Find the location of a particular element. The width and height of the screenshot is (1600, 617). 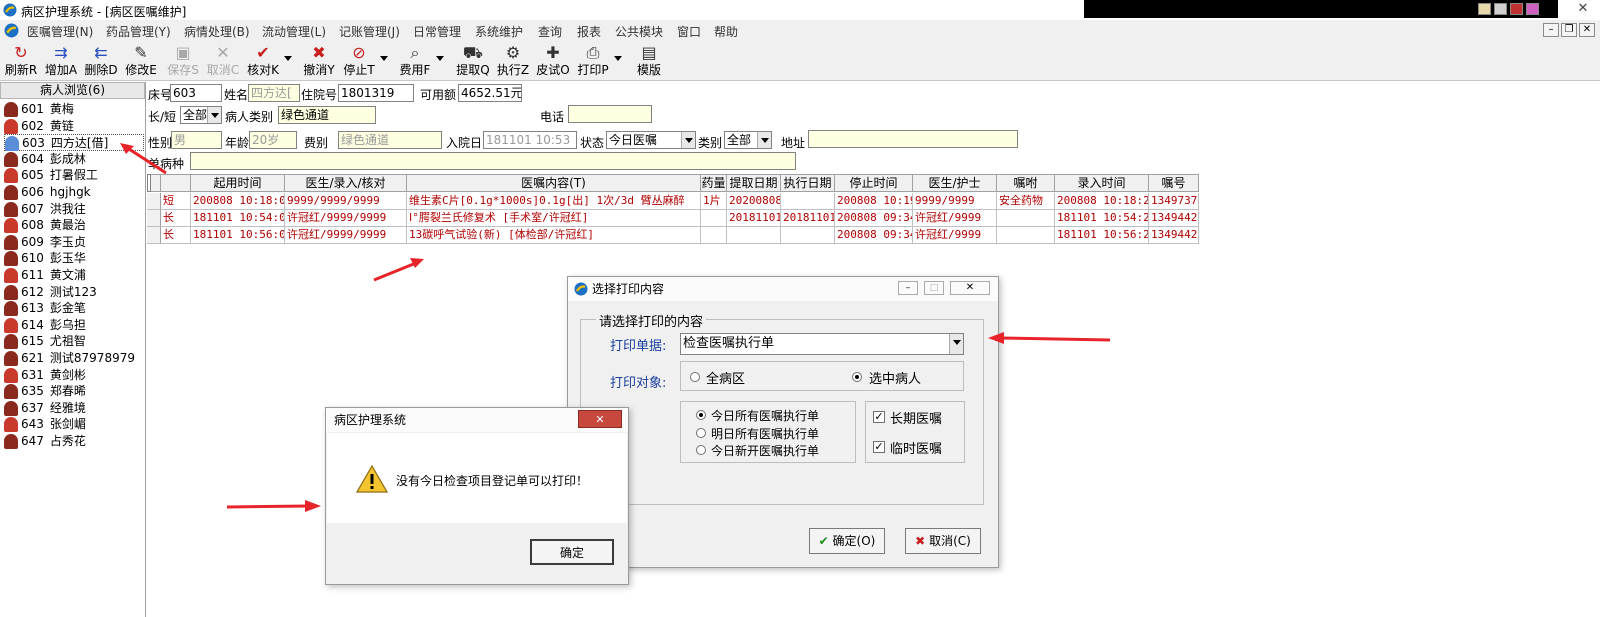

refresh-button: ↻ 刷新R is located at coordinates (21, 61).